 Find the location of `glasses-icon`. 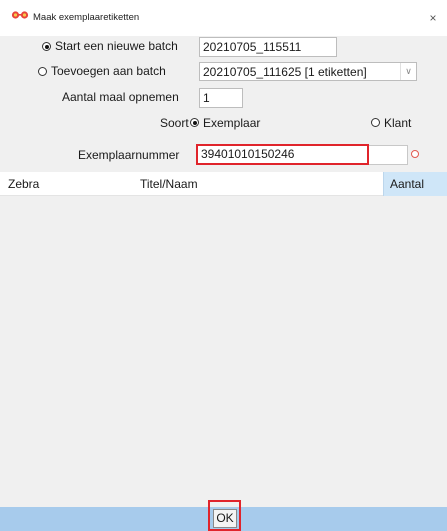

glasses-icon is located at coordinates (20, 15).